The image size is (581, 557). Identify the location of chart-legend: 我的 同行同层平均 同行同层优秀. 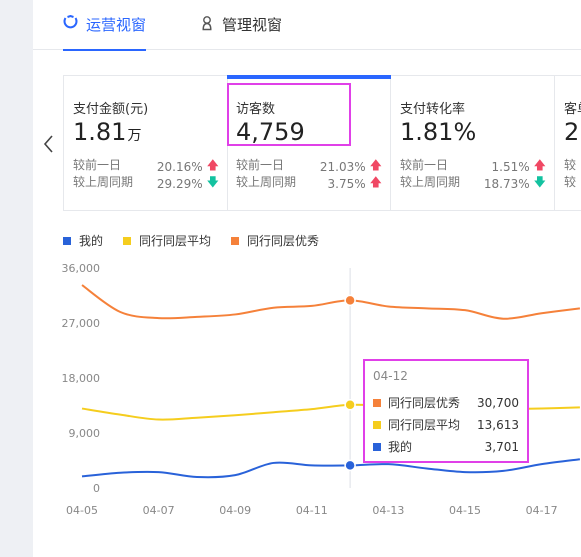
(201, 240).